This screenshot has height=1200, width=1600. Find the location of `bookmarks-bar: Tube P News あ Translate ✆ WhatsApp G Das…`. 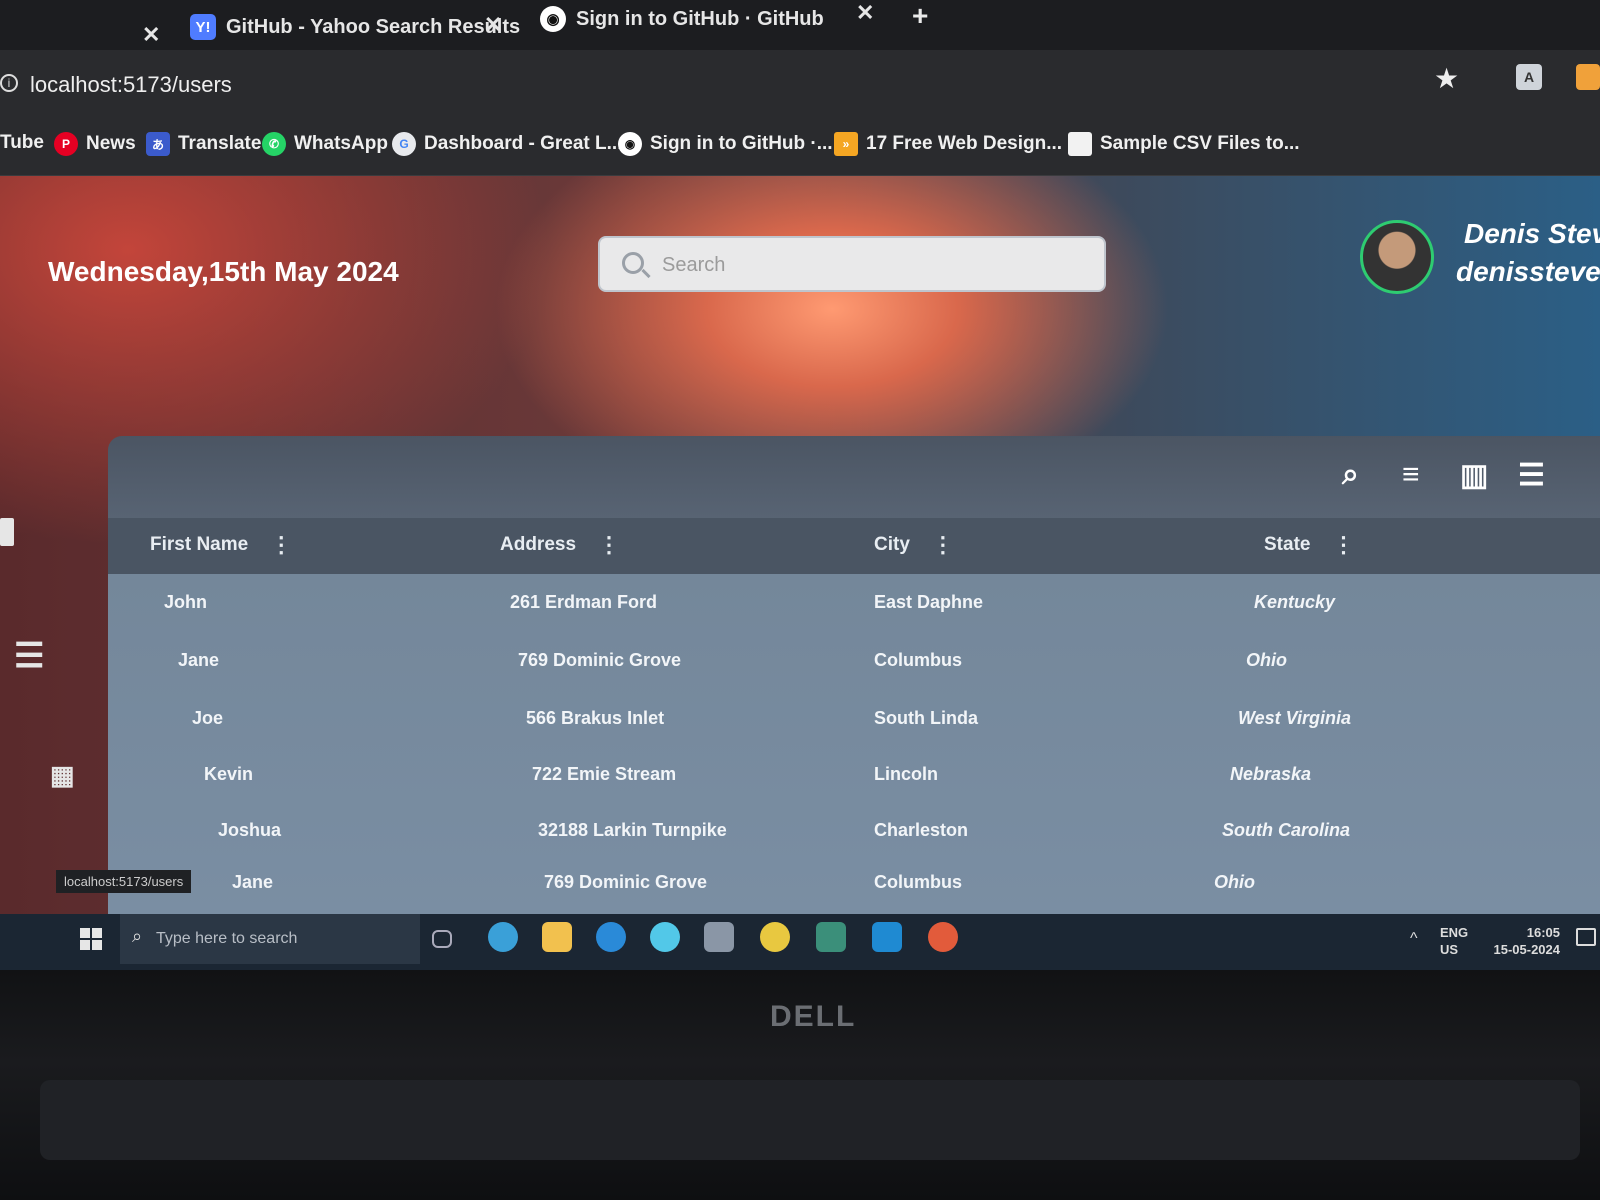

bookmarks-bar: Tube P News あ Translate ✆ WhatsApp G Das… is located at coordinates (800, 147).